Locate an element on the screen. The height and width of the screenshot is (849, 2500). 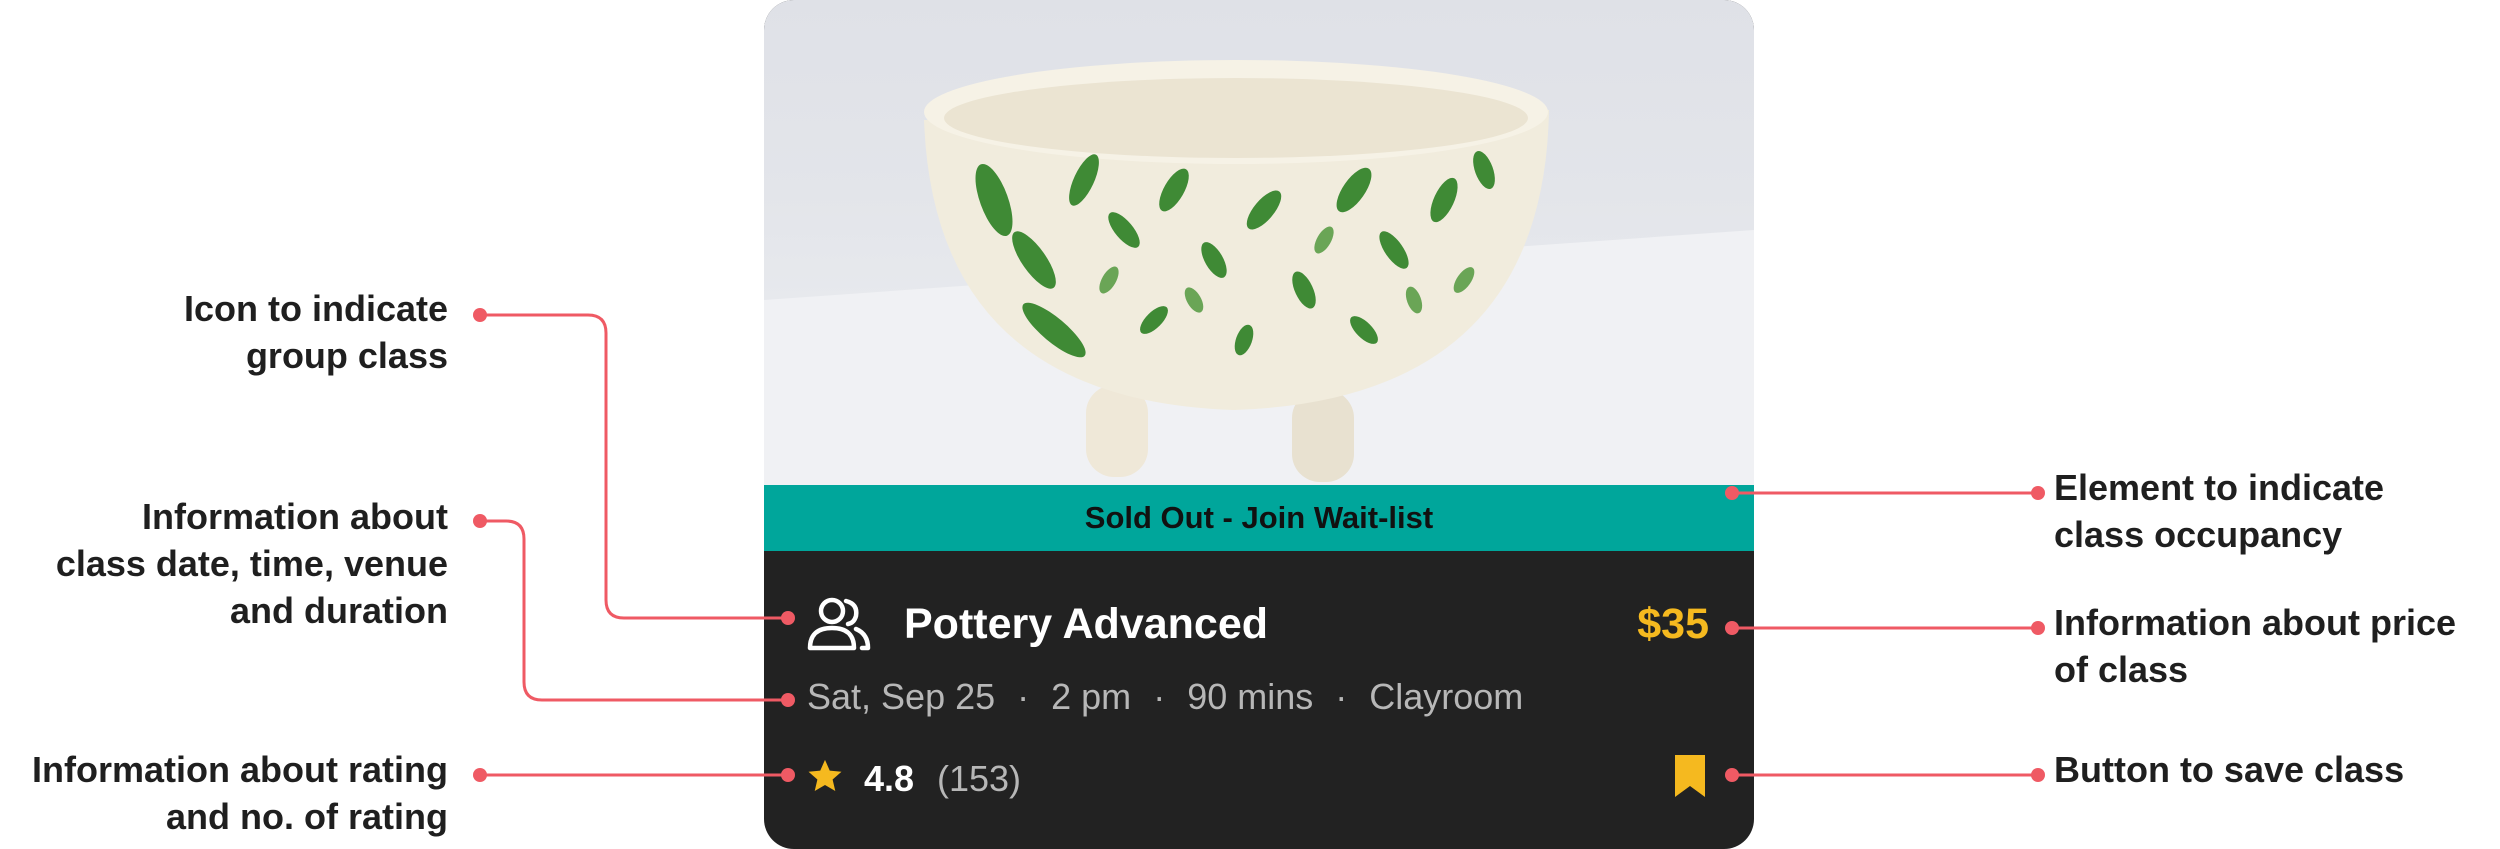
annotation-save: Button to save class is located at coordinates (2229, 769).